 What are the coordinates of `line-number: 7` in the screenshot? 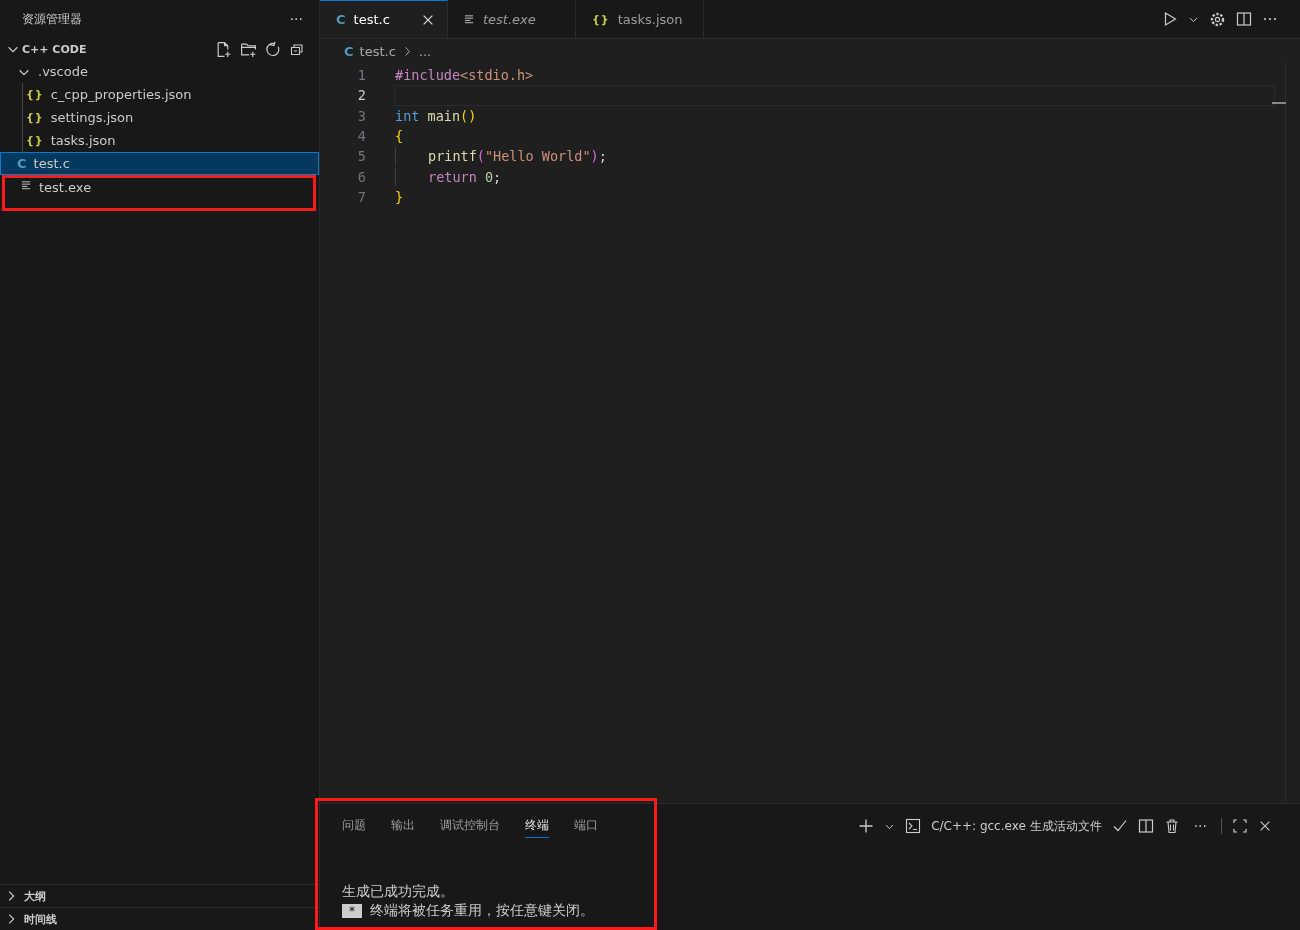 It's located at (361, 196).